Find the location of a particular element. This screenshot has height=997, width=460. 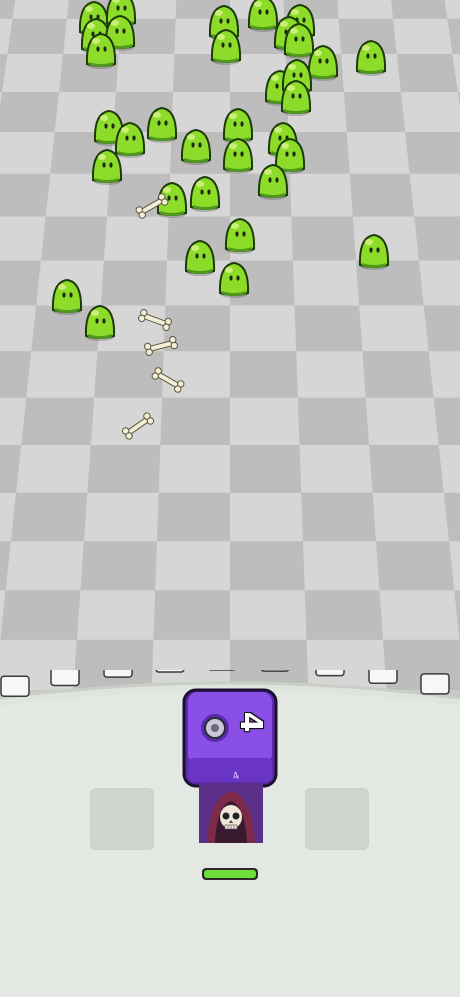

empty-dice-slot-right is located at coordinates (337, 819).